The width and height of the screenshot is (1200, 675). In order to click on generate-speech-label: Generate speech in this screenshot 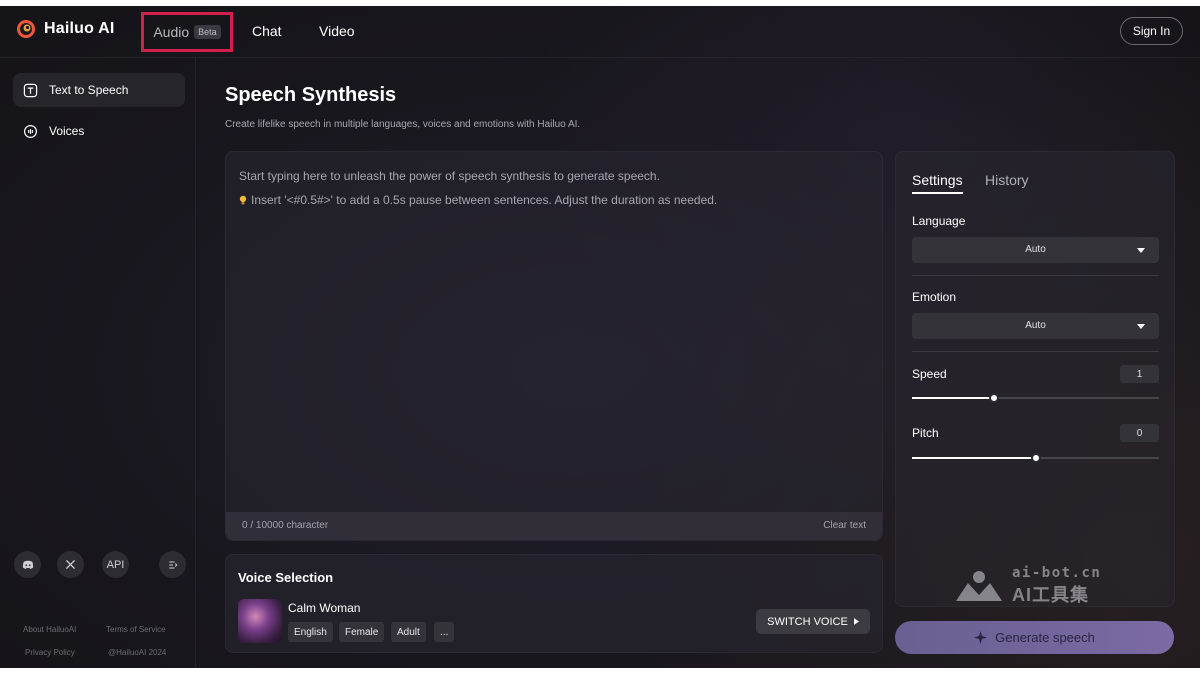, I will do `click(1045, 637)`.